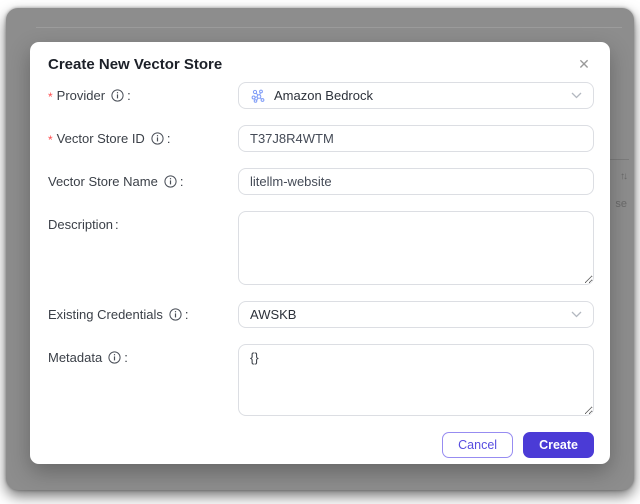  I want to click on description-label: Description :, so click(83, 224).